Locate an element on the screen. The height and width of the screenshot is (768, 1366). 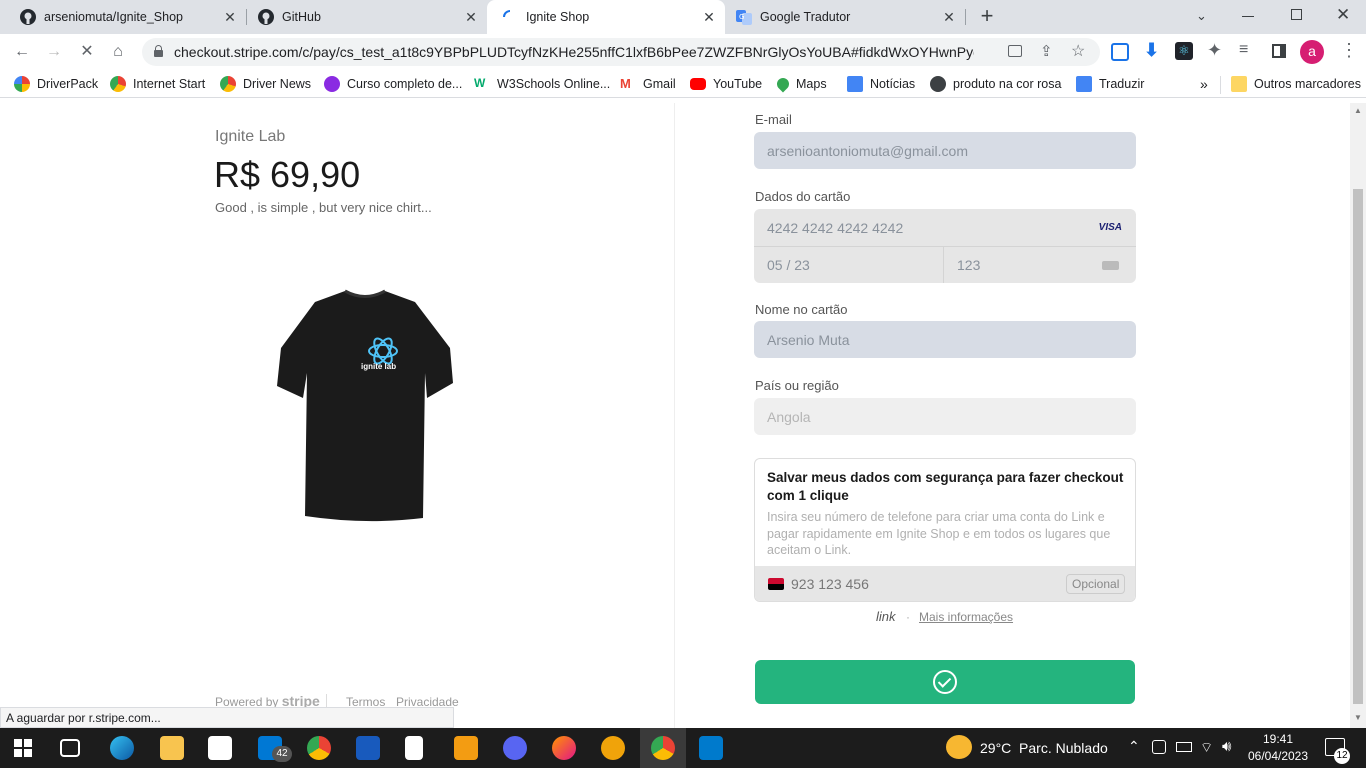
bookmarks-overflow-button: » is located at coordinates (1204, 84).